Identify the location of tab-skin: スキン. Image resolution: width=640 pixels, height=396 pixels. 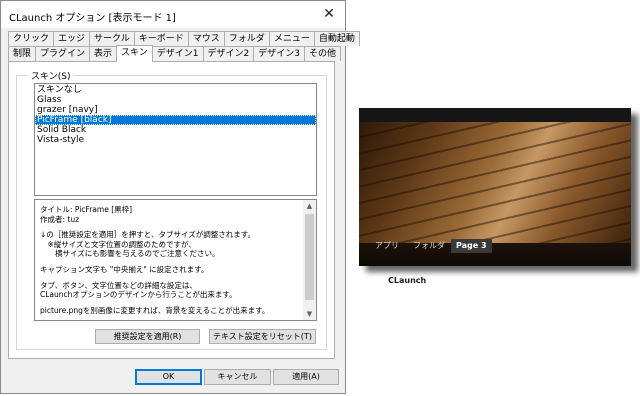
(134, 53).